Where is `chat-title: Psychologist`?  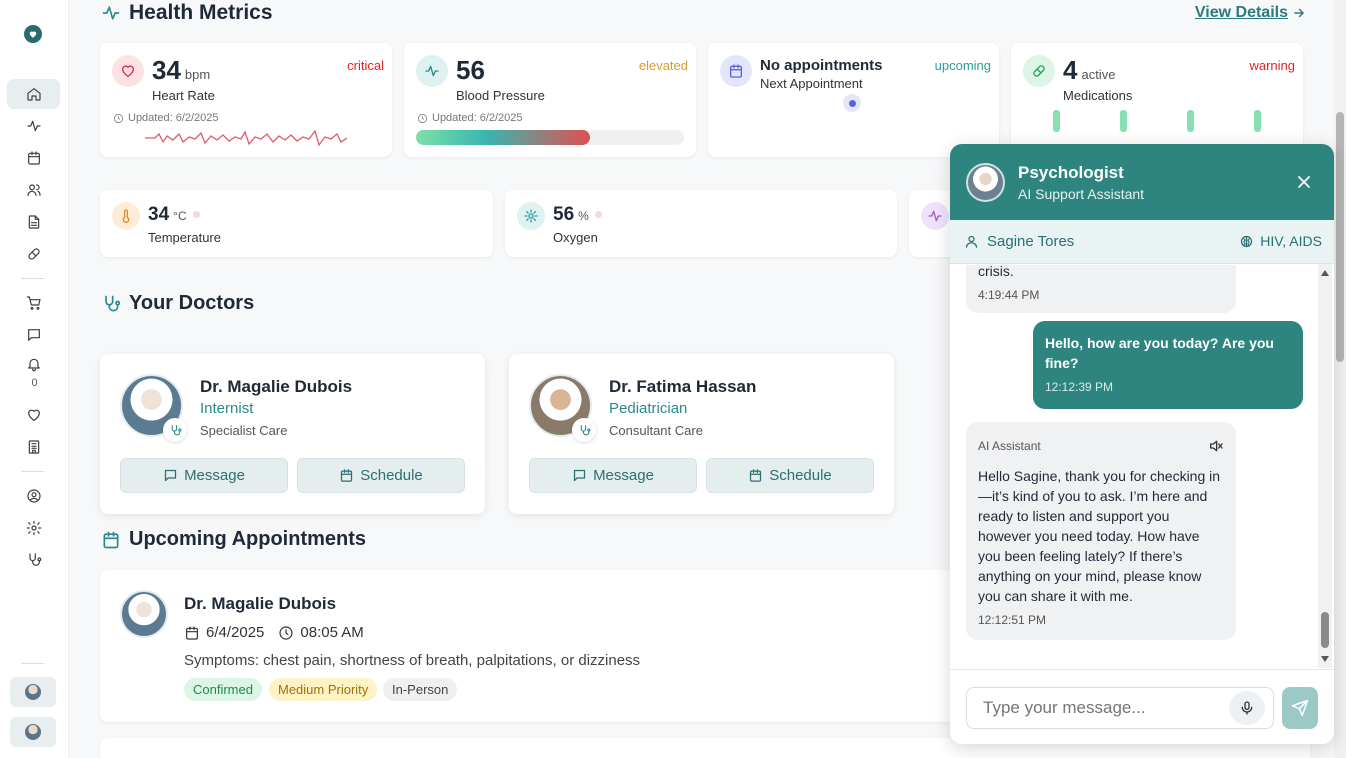 chat-title: Psychologist is located at coordinates (1071, 172).